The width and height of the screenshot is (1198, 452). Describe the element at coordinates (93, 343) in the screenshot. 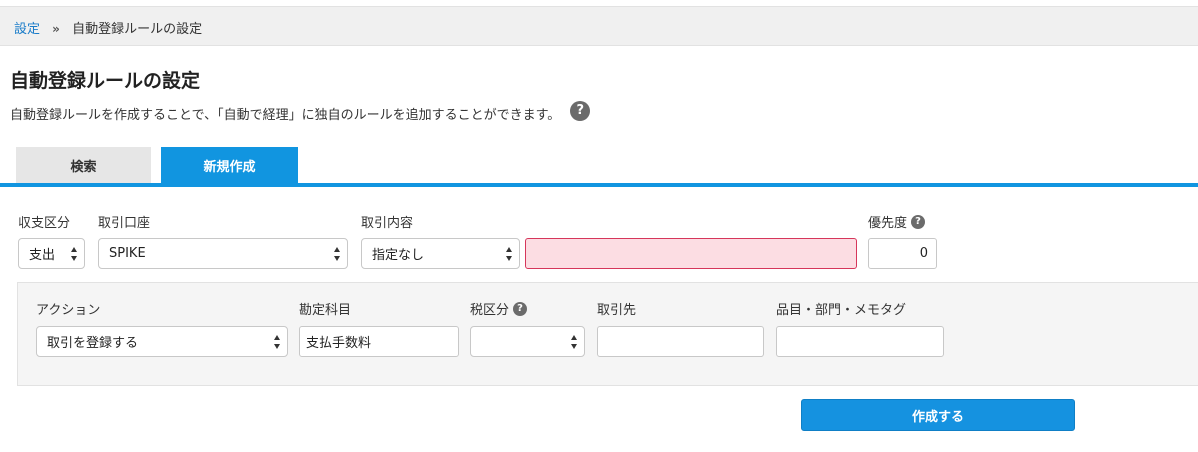

I see `action-select-value: 取引を登録する` at that location.